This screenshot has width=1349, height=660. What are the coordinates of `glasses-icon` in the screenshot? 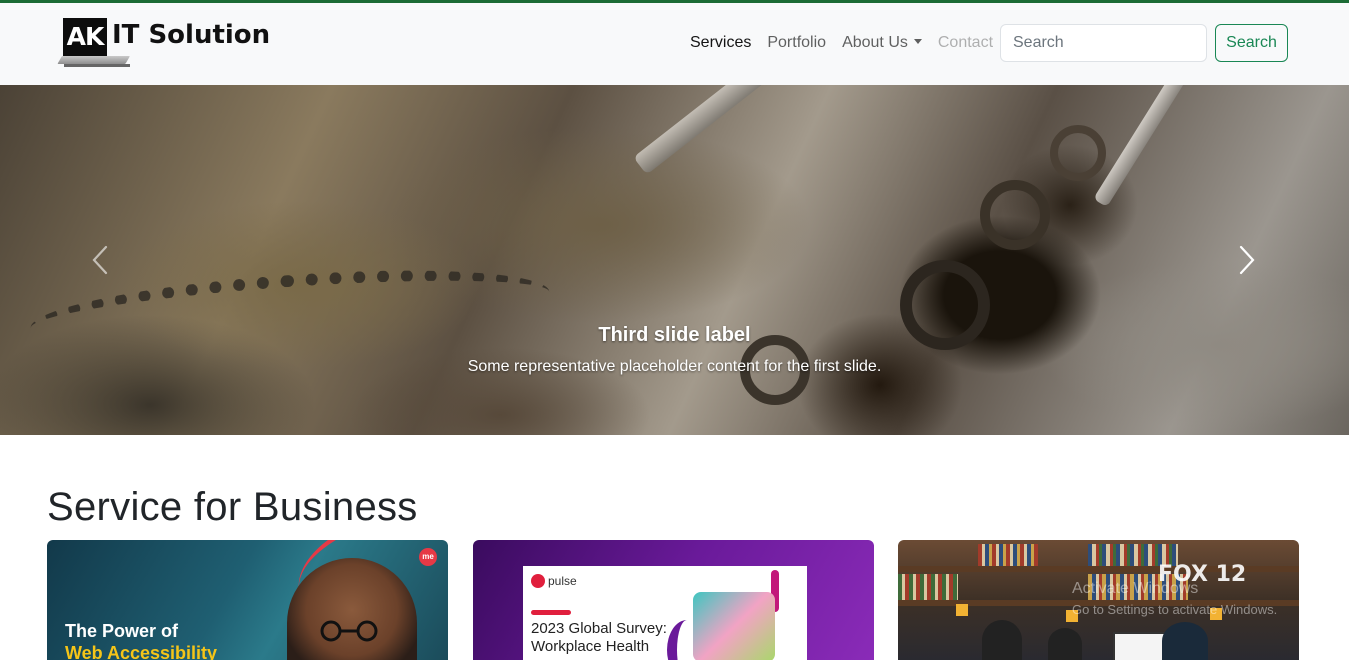 It's located at (349, 631).